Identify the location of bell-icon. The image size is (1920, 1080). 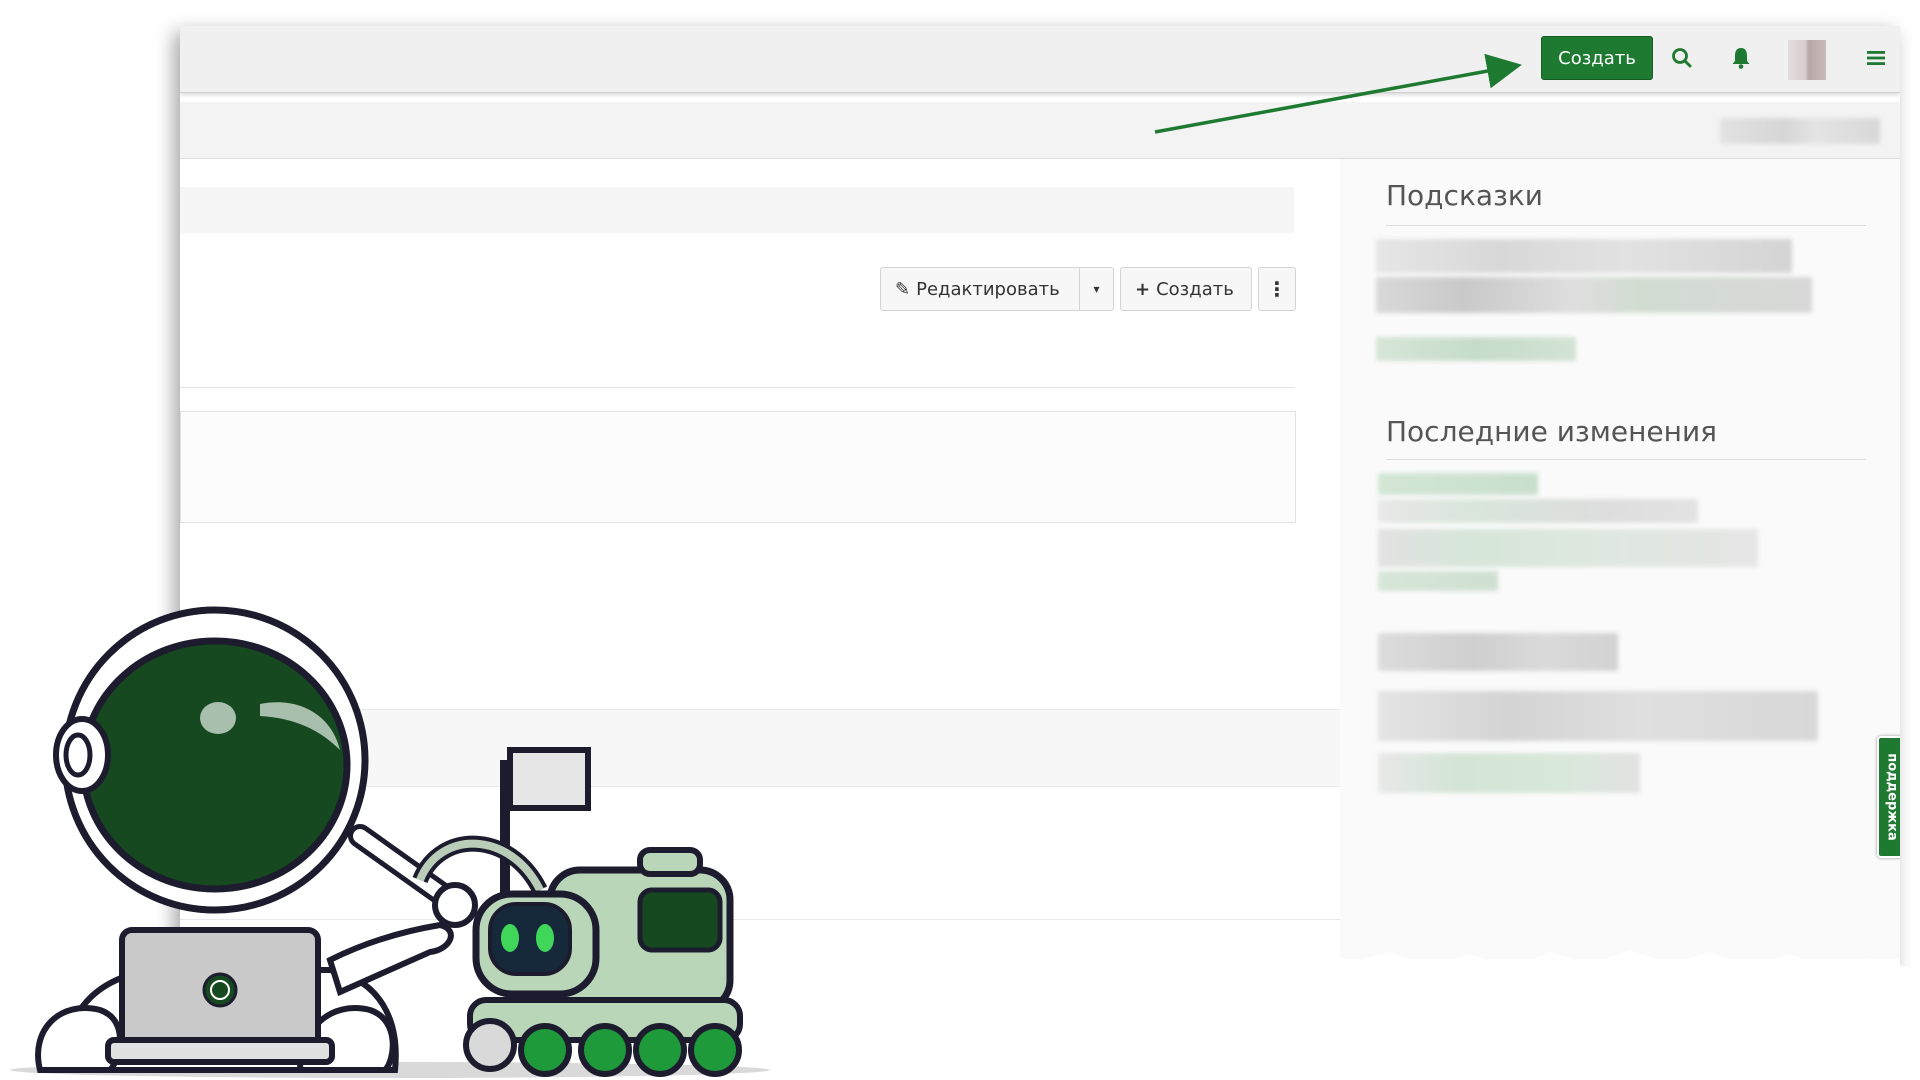
(1741, 58).